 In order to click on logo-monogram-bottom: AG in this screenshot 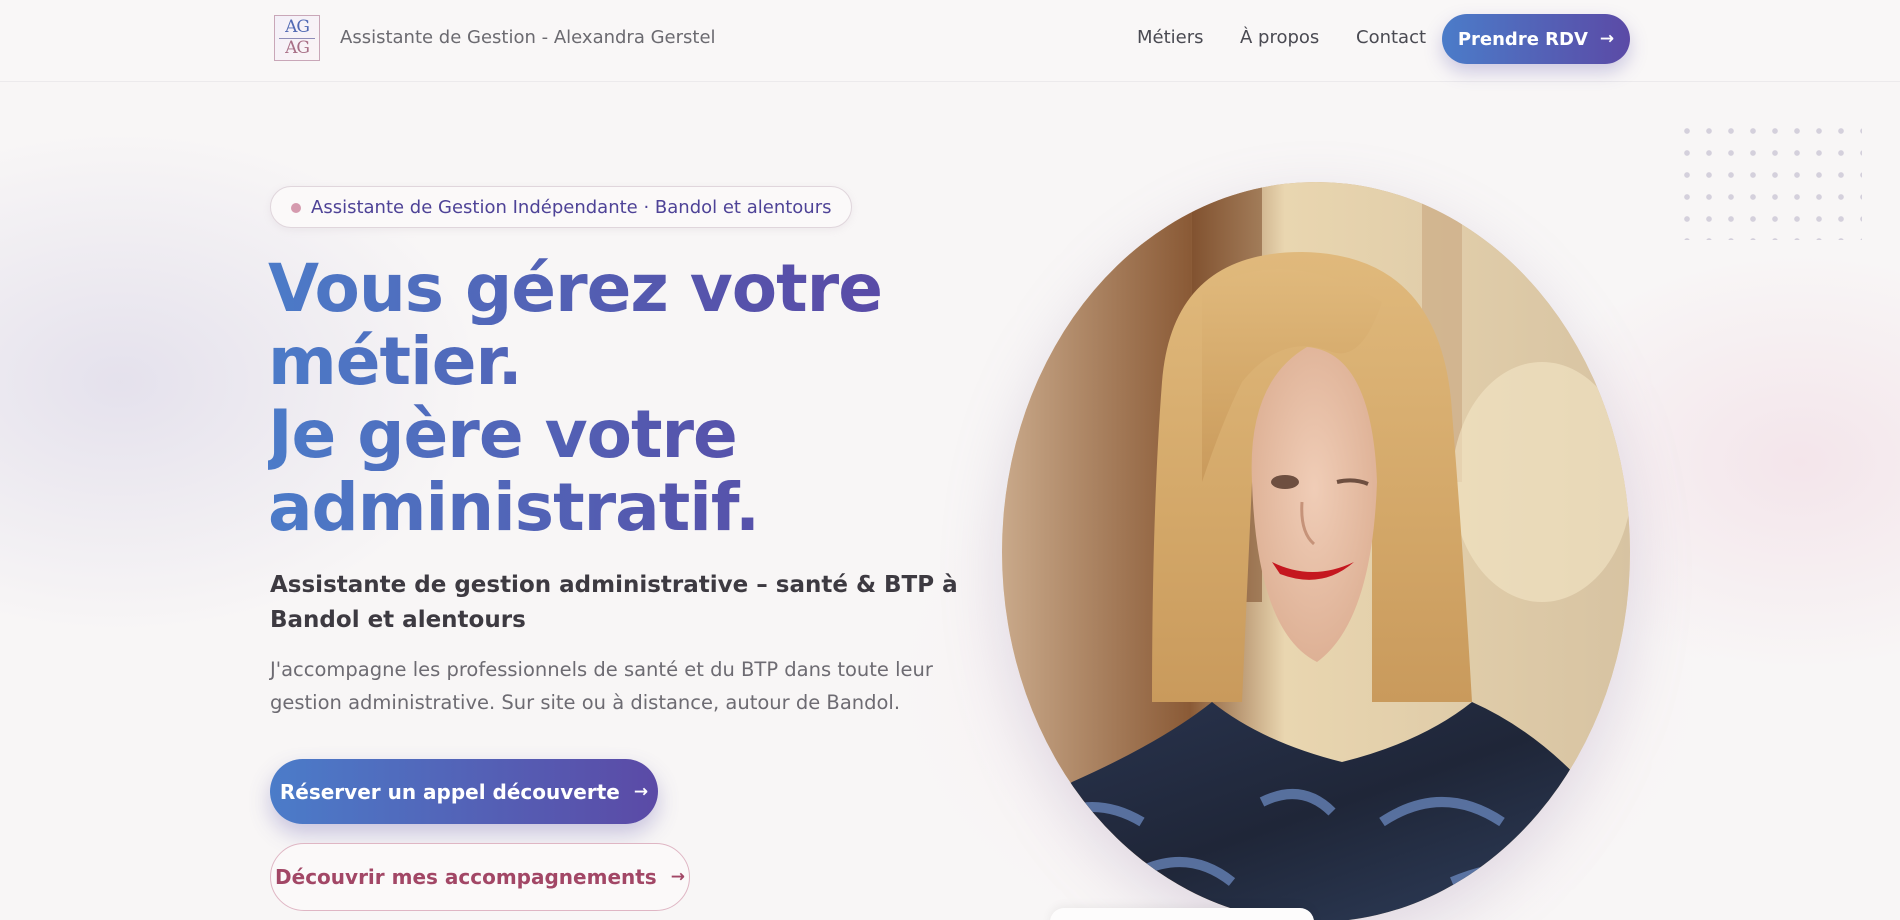, I will do `click(297, 48)`.